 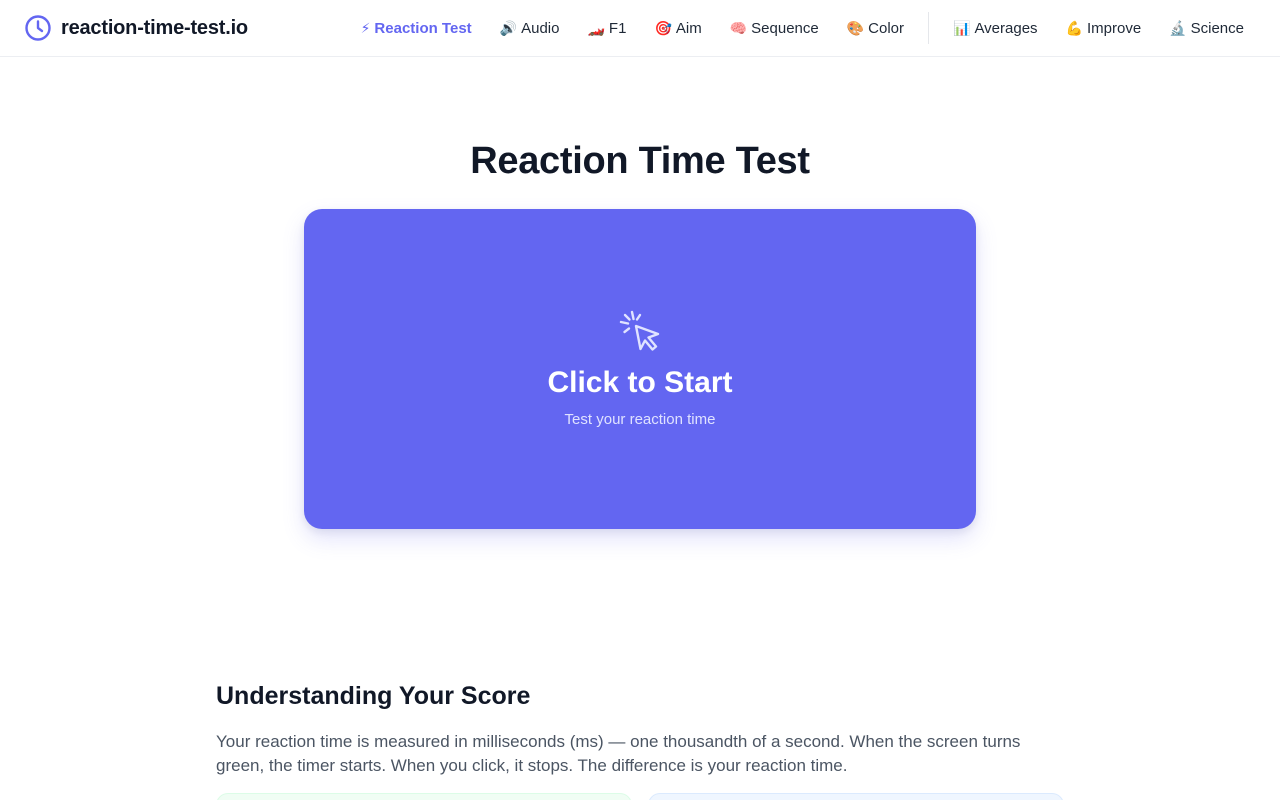 What do you see at coordinates (738, 28) in the screenshot?
I see `brain-icon: 🧠` at bounding box center [738, 28].